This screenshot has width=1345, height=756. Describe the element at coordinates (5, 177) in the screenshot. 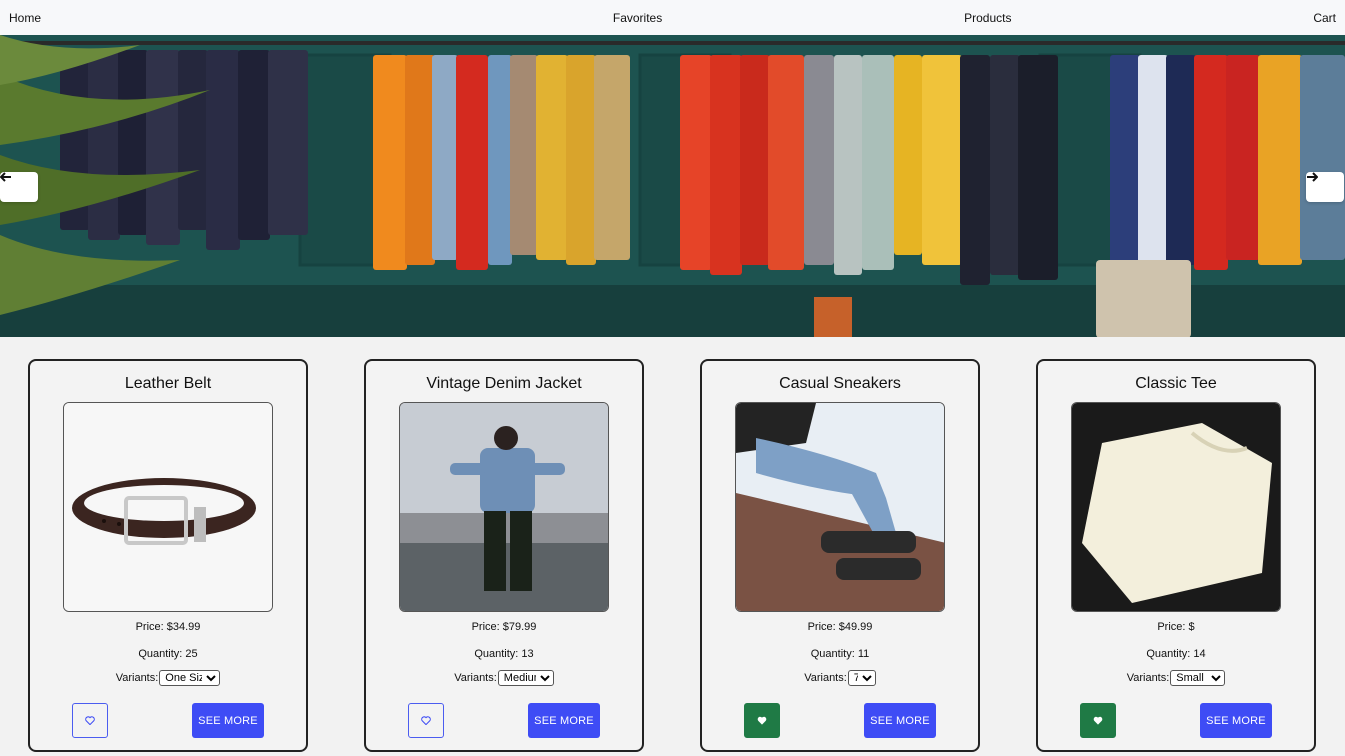

I see `arrow-left-icon` at that location.